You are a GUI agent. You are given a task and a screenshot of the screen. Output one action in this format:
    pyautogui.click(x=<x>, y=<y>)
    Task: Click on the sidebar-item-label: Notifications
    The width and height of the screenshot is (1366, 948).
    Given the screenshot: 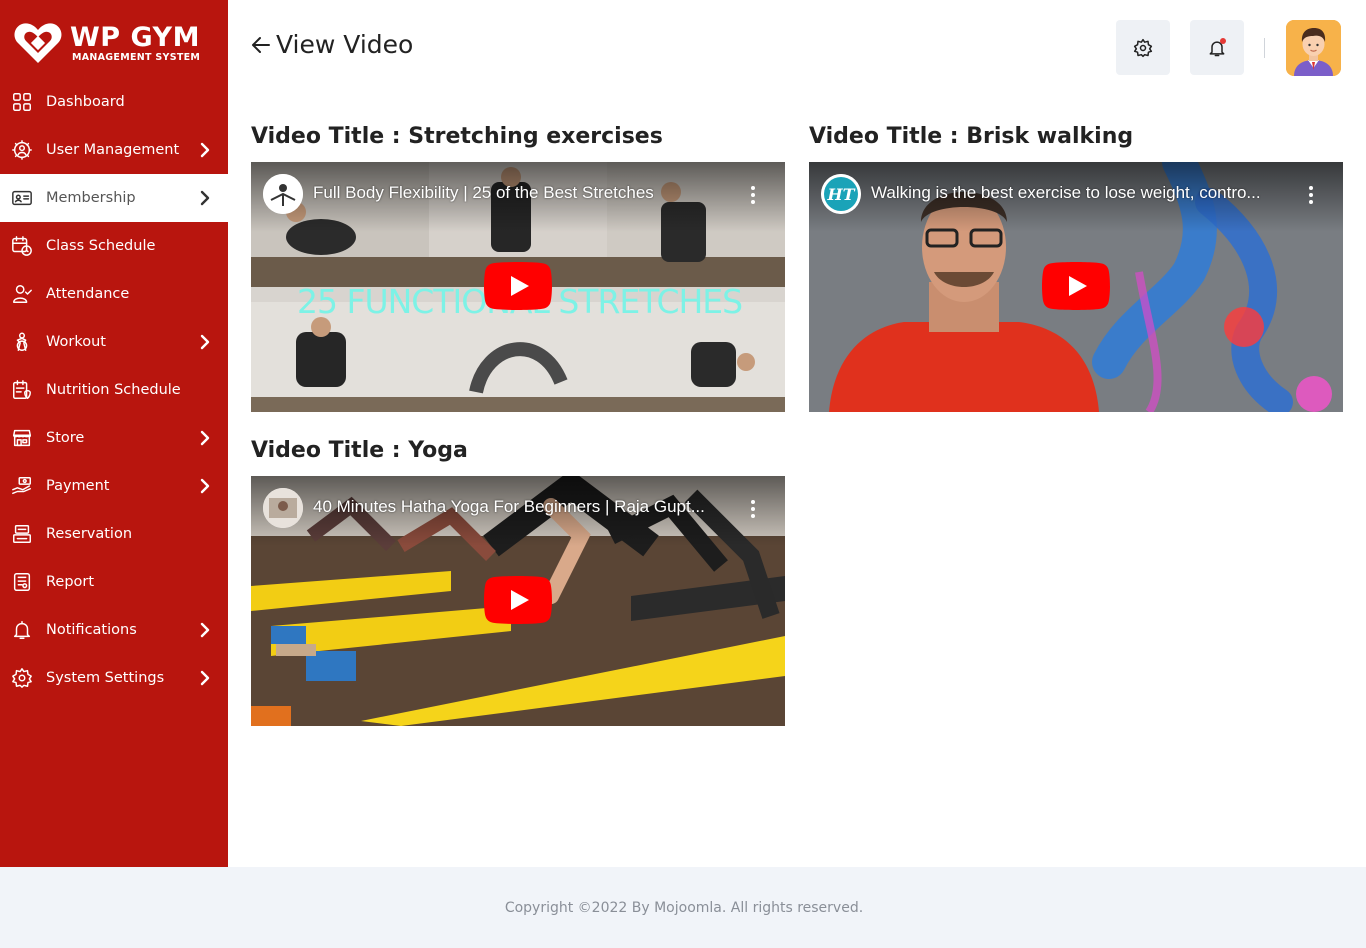 What is the action you would take?
    pyautogui.click(x=91, y=630)
    